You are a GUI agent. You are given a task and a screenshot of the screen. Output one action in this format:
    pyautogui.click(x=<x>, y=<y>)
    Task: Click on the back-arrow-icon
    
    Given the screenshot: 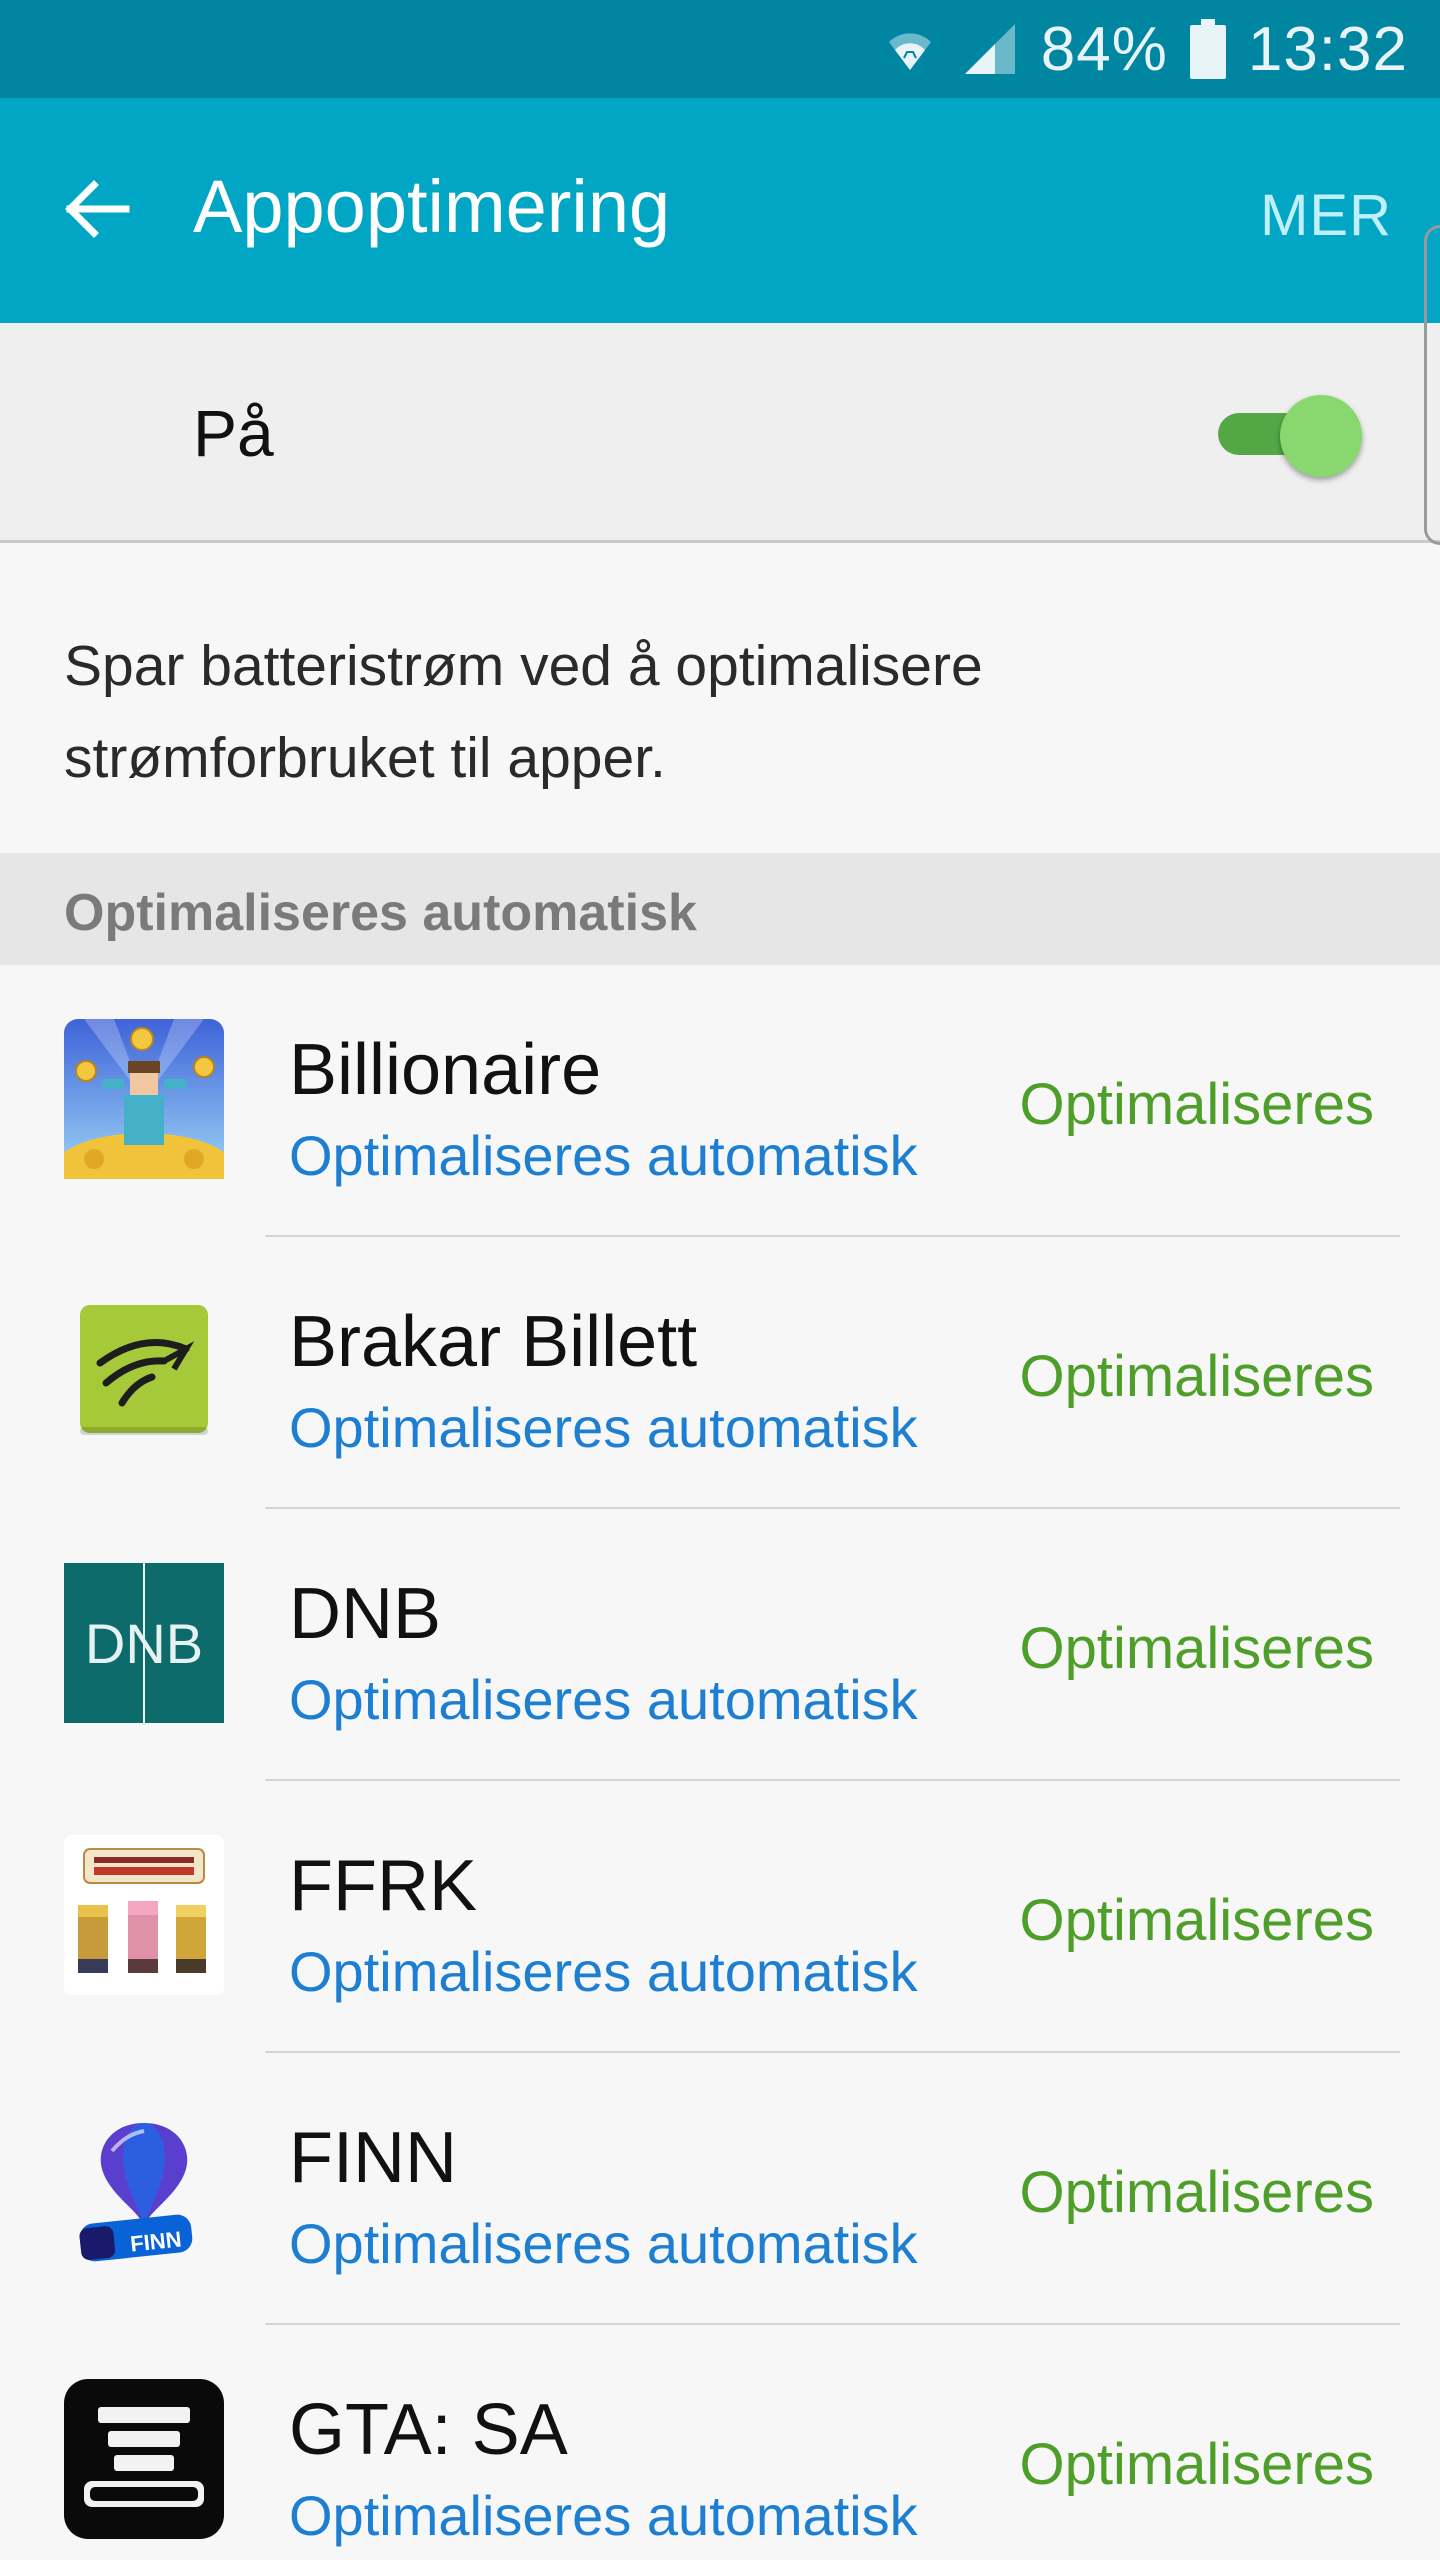 What is the action you would take?
    pyautogui.click(x=96, y=211)
    